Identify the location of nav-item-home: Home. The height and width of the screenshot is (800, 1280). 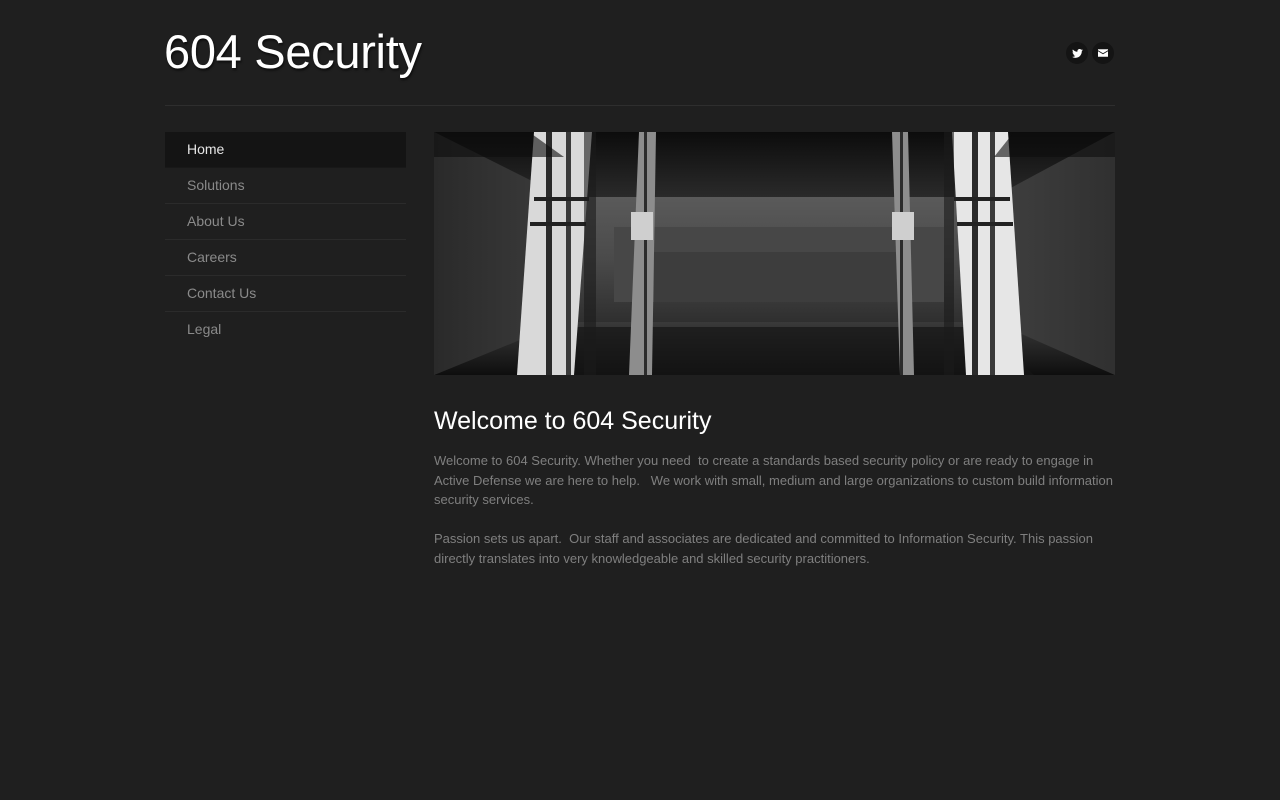
(285, 150).